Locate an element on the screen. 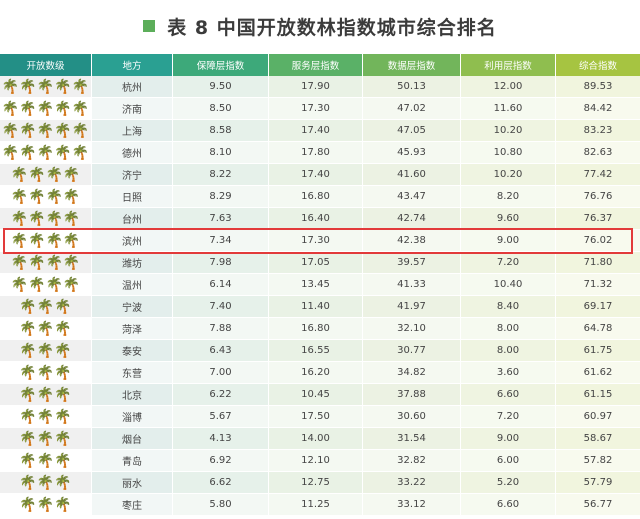 This screenshot has height=519, width=640. cell-guarantee-index: 7.63 is located at coordinates (221, 219).